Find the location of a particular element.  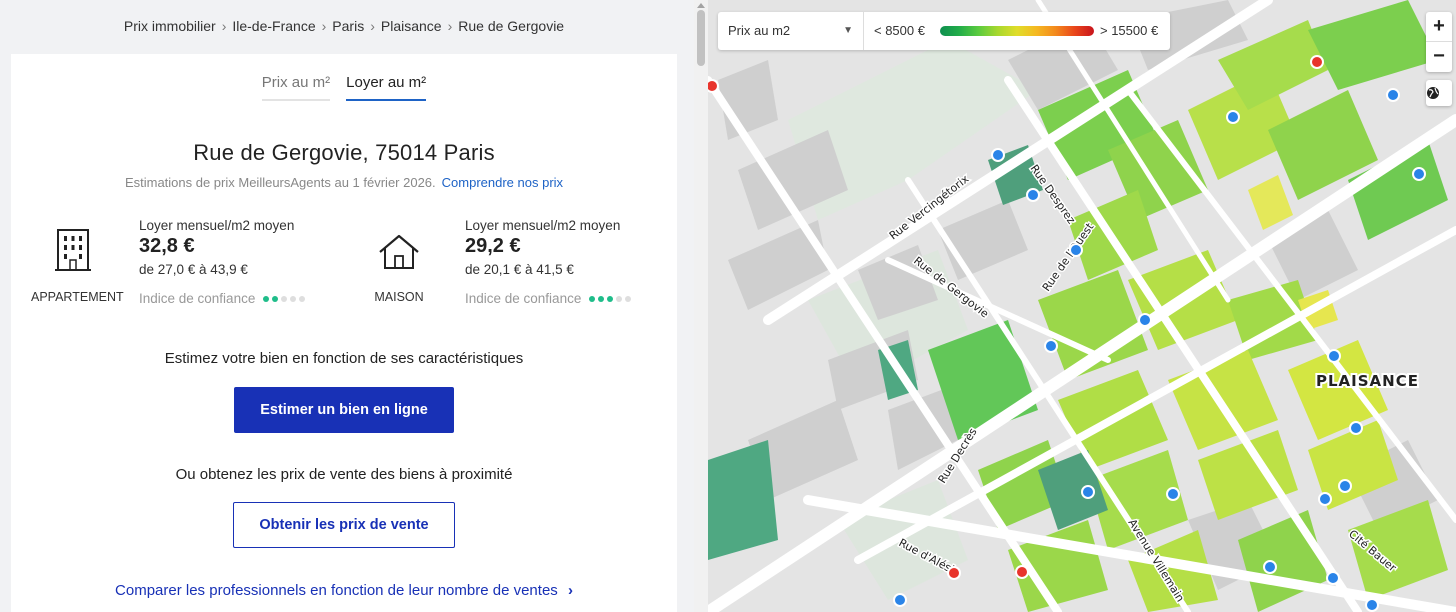

price-legend: Prix au m2 ▼ < 8500 € > 15500 € is located at coordinates (944, 31).